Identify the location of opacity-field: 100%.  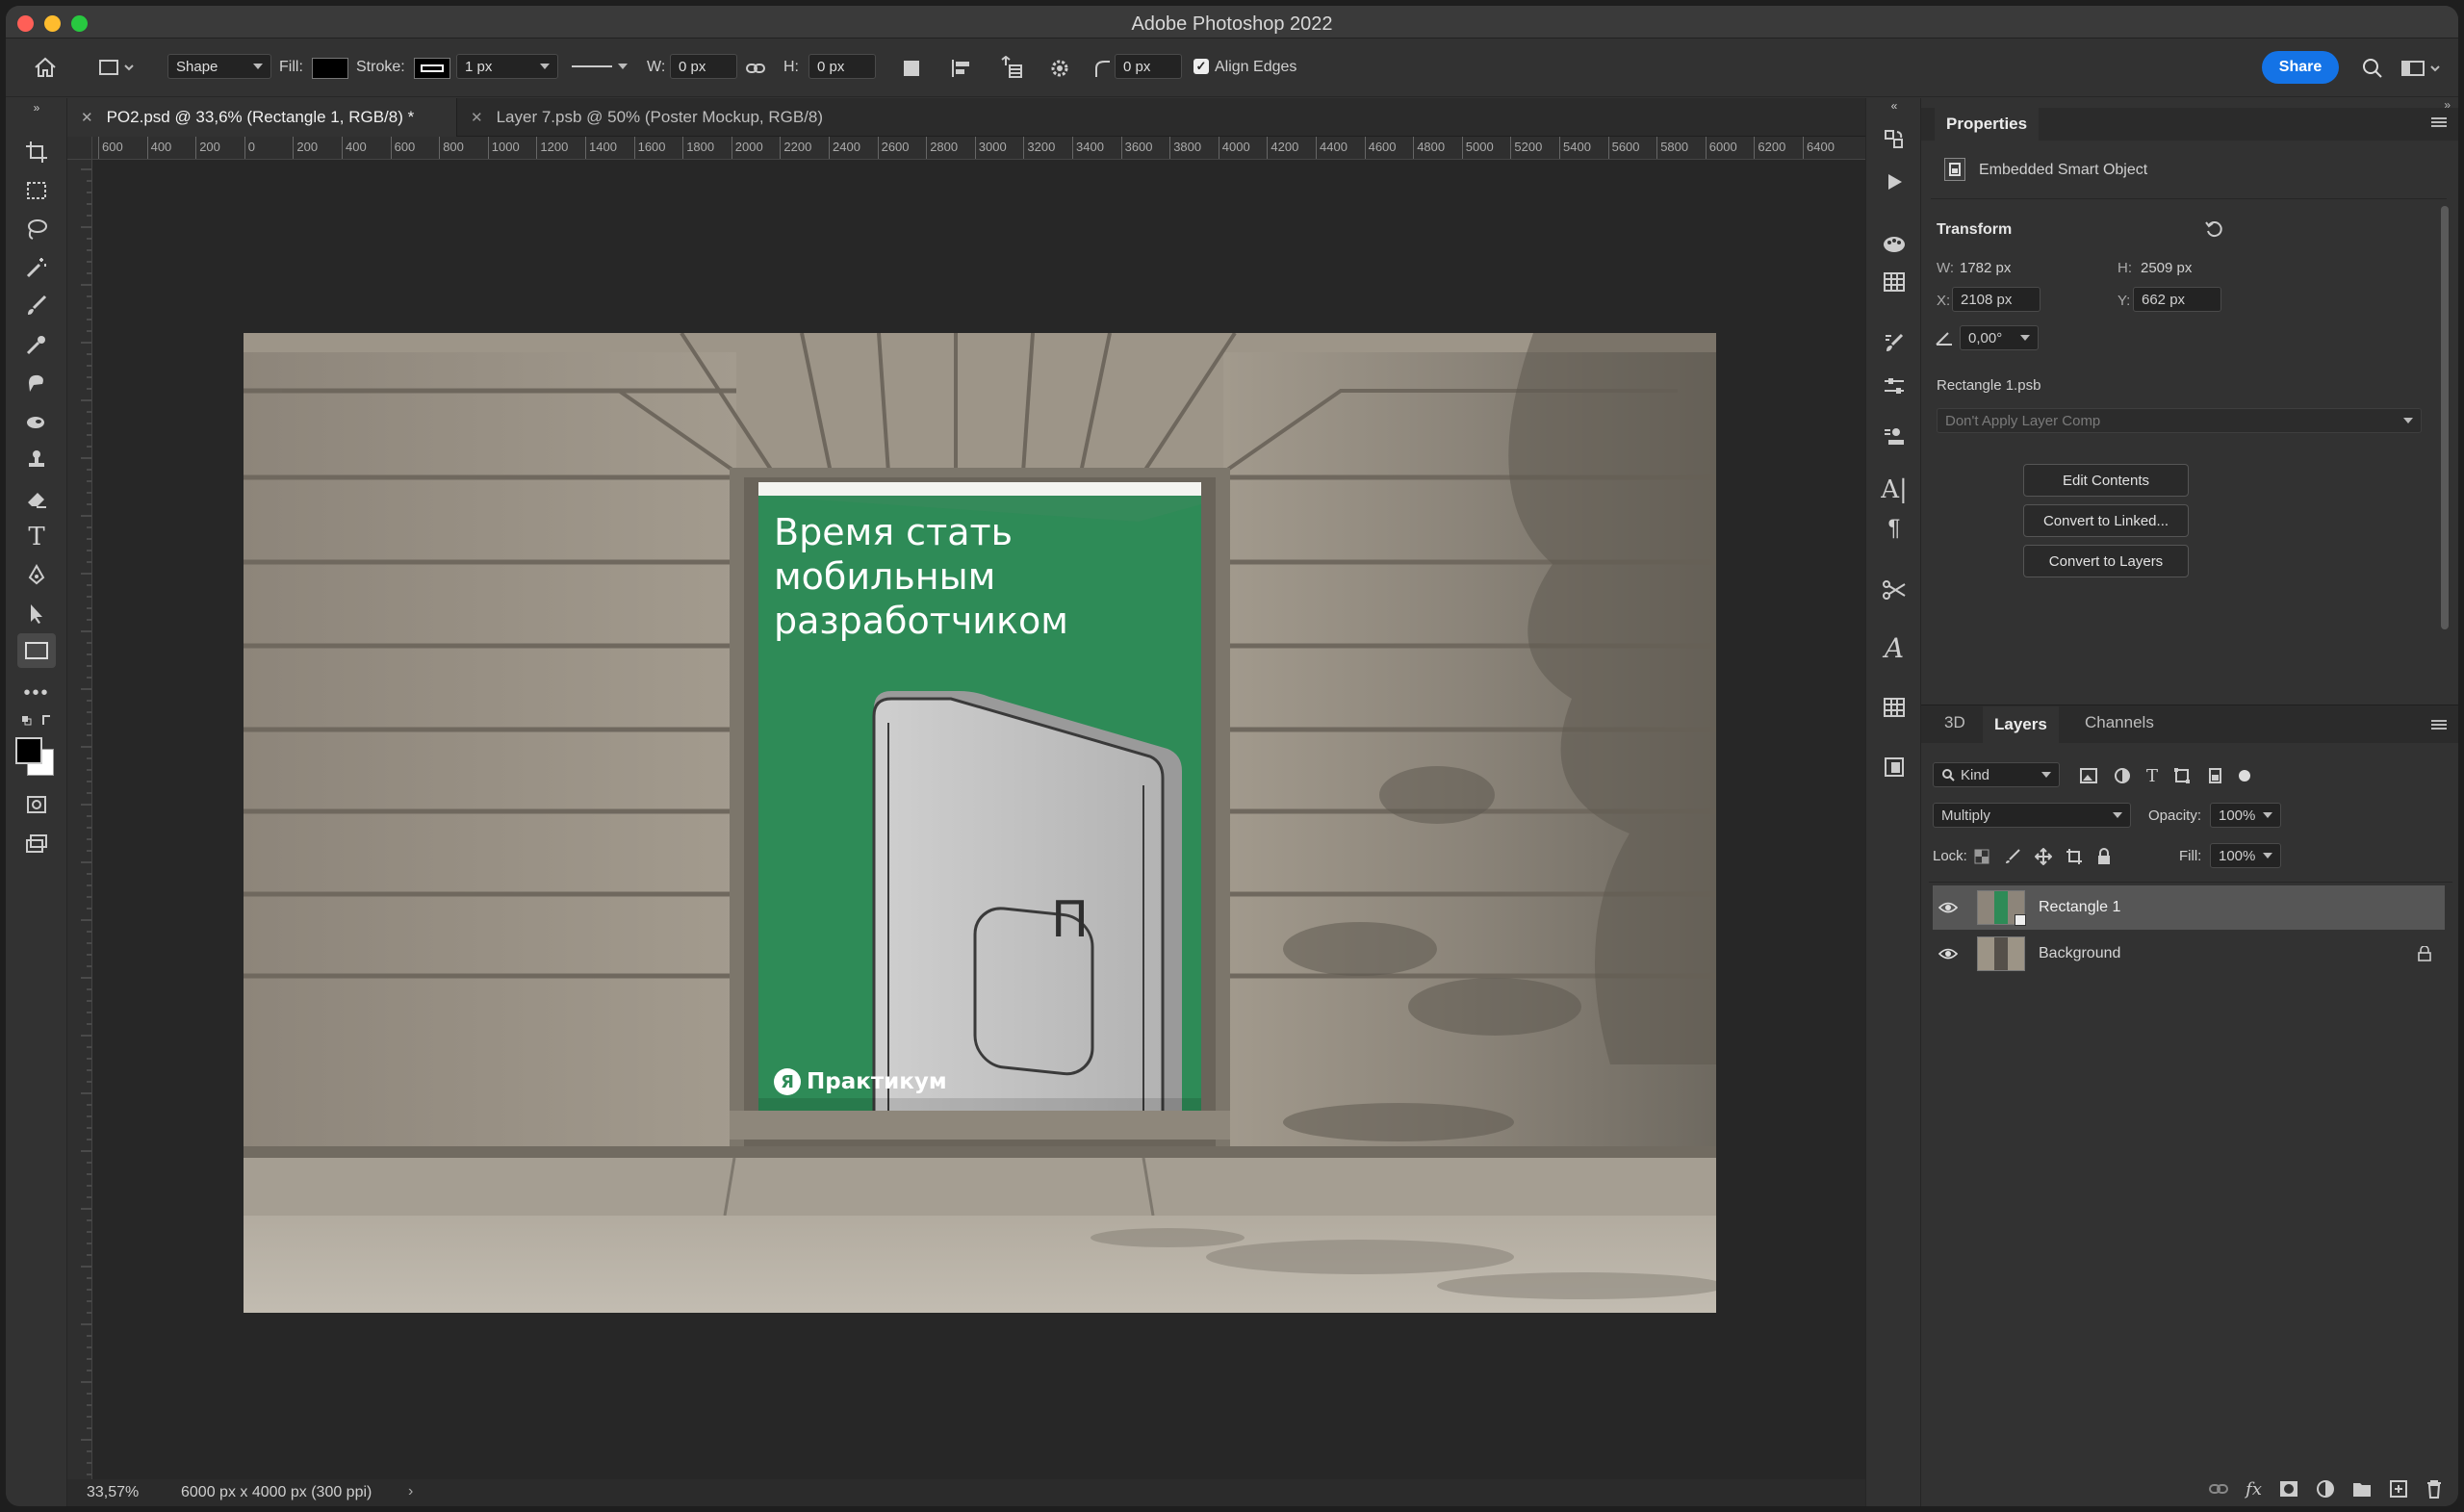
(2245, 815).